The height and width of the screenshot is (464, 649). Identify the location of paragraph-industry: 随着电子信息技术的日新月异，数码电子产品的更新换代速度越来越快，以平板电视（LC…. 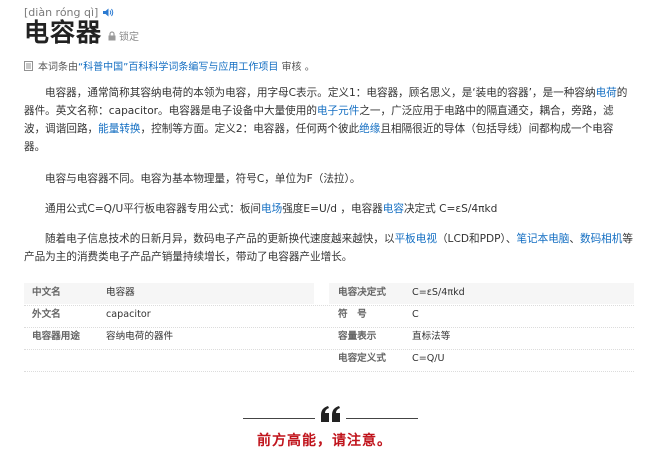
(329, 248).